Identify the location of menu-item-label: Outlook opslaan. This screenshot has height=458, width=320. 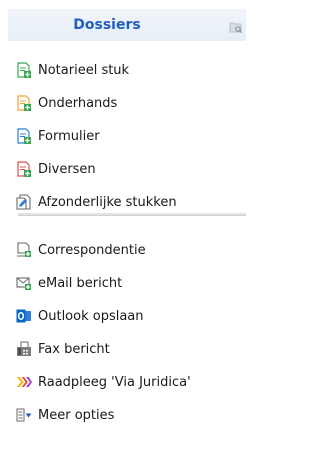
(91, 316).